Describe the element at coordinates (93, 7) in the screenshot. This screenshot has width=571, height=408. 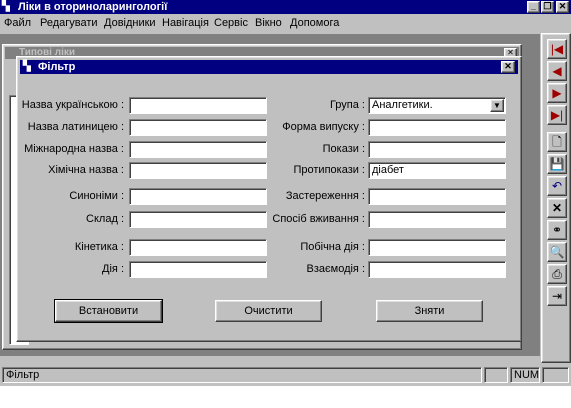
I see `window-title: Ліки в оториноларингології` at that location.